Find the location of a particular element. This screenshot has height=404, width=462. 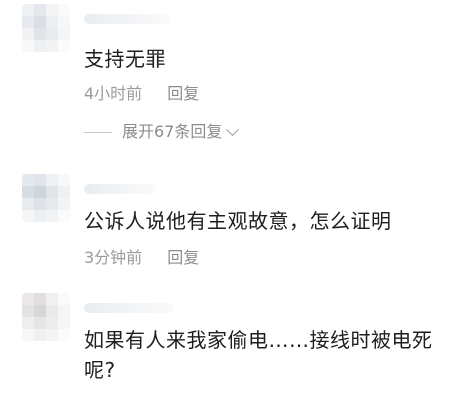

comment-text: 如果有人来我家偷电……接线时被电死呢? is located at coordinates (258, 355).